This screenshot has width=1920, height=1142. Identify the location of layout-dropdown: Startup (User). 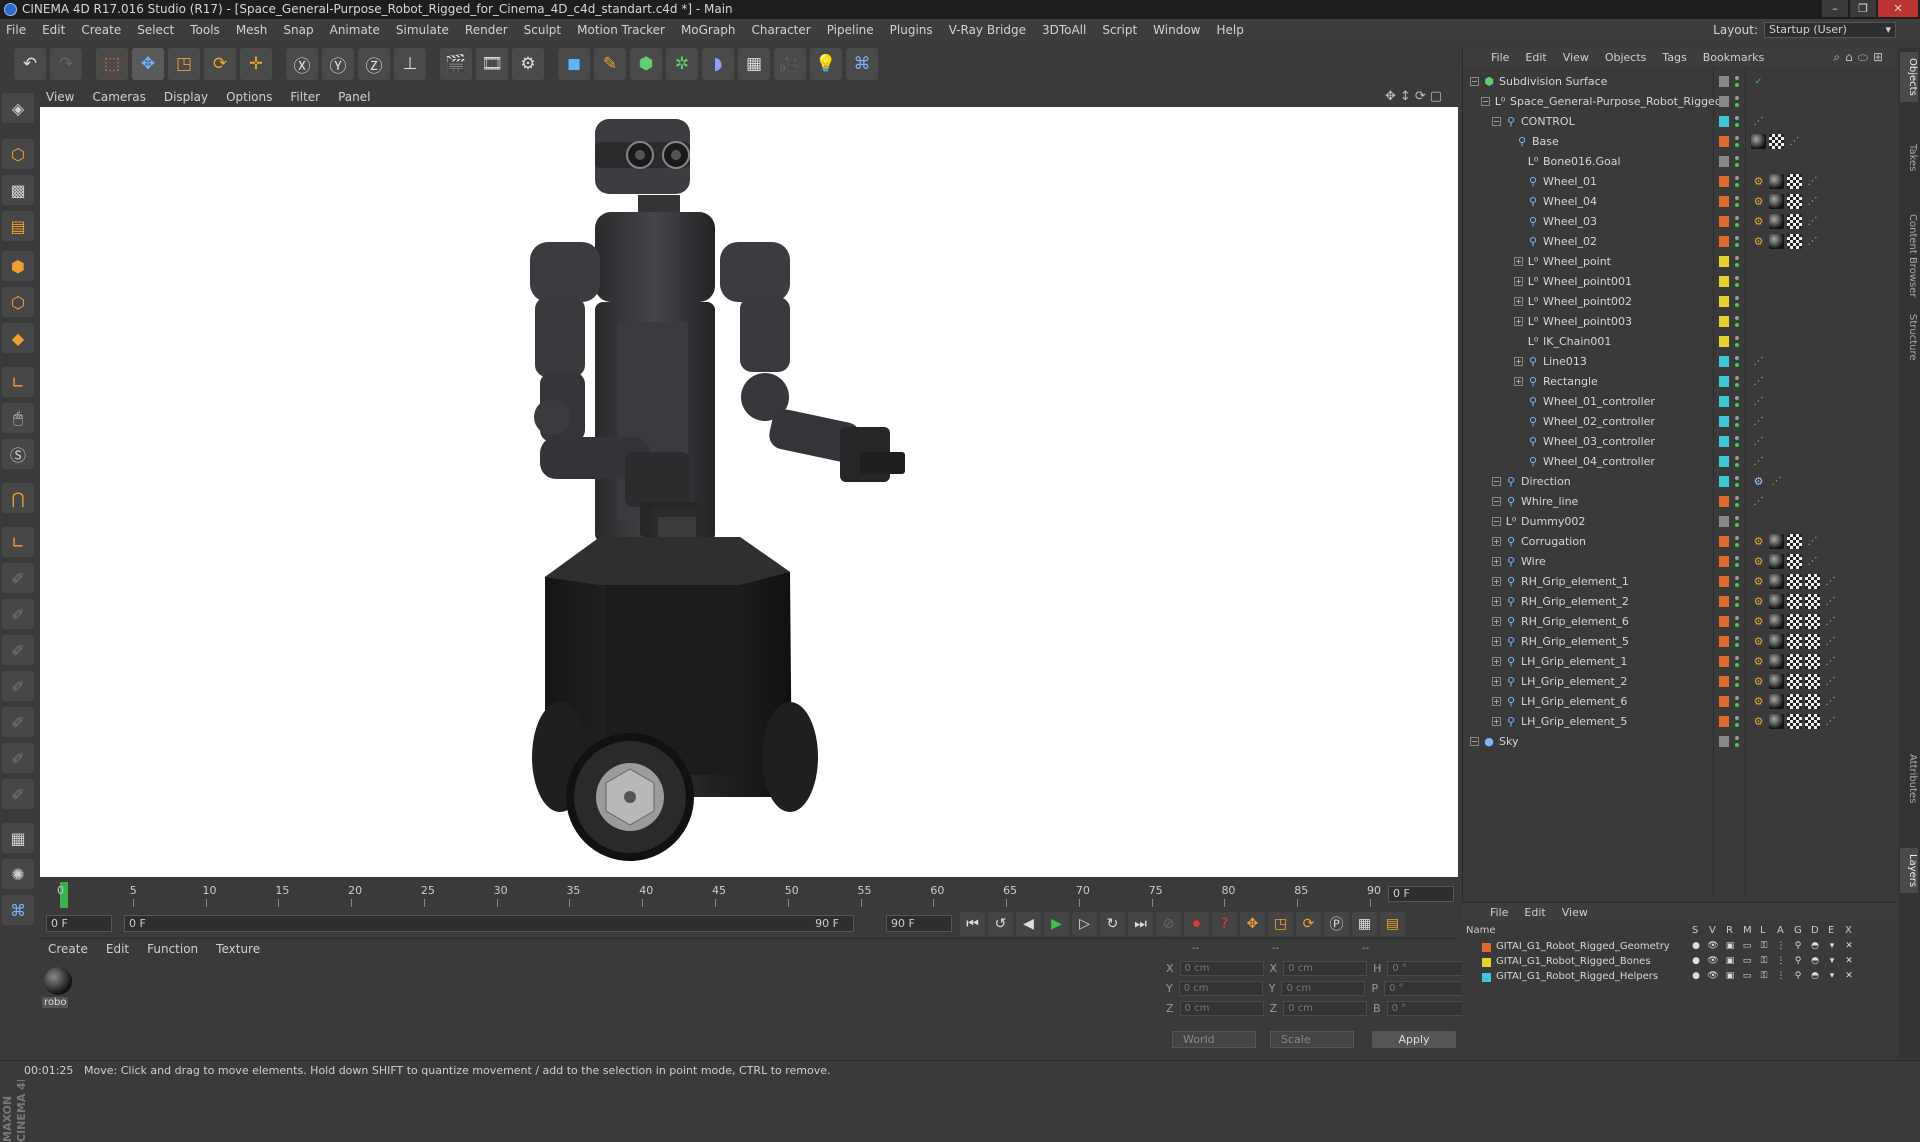
(1830, 30).